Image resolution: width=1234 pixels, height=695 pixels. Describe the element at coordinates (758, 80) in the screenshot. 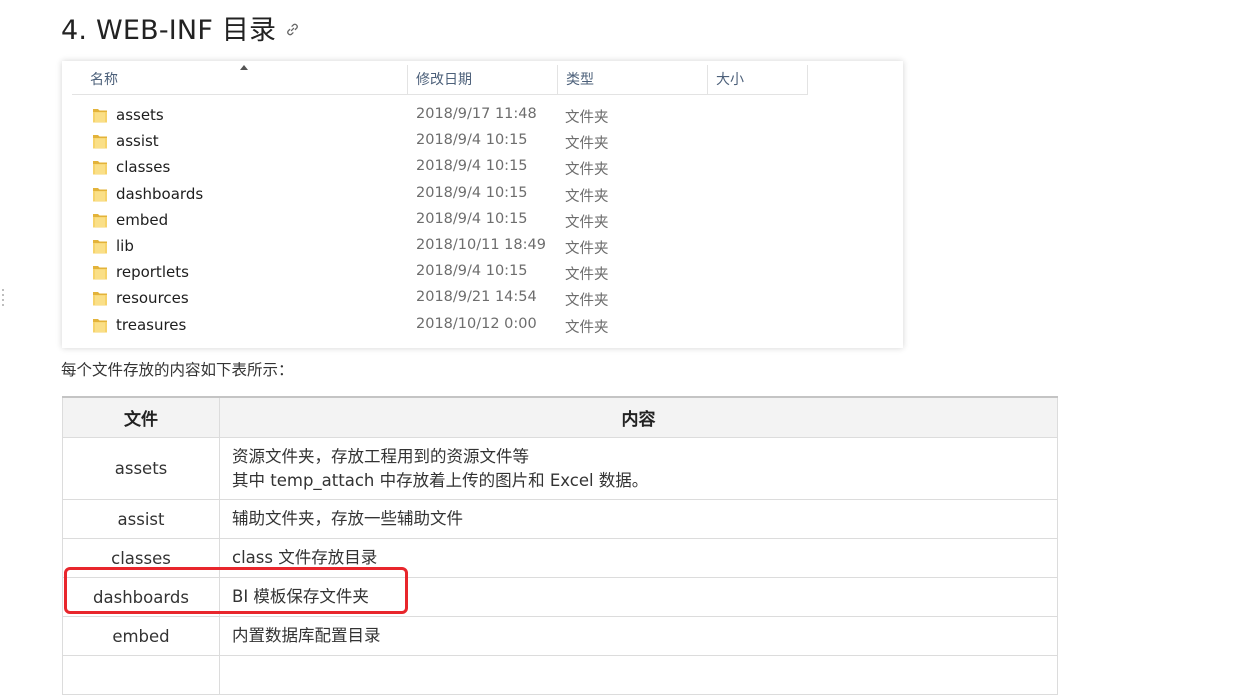

I see `column-header-size: 大小` at that location.